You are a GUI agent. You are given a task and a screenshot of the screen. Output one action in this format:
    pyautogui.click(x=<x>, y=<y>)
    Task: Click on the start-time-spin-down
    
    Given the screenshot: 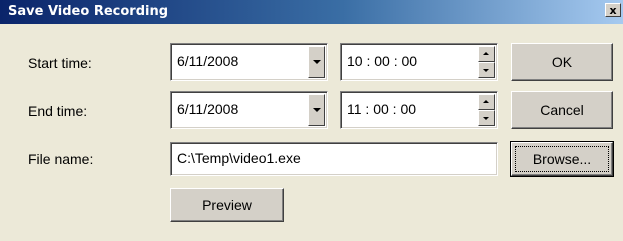 What is the action you would take?
    pyautogui.click(x=486, y=70)
    